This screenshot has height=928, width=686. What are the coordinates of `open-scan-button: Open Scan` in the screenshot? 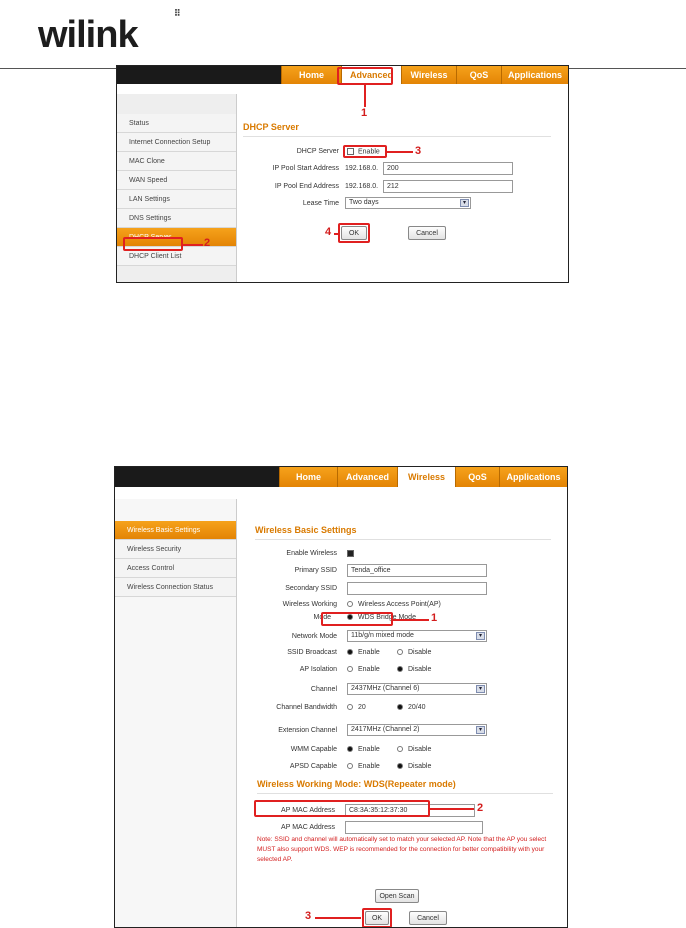 It's located at (397, 896).